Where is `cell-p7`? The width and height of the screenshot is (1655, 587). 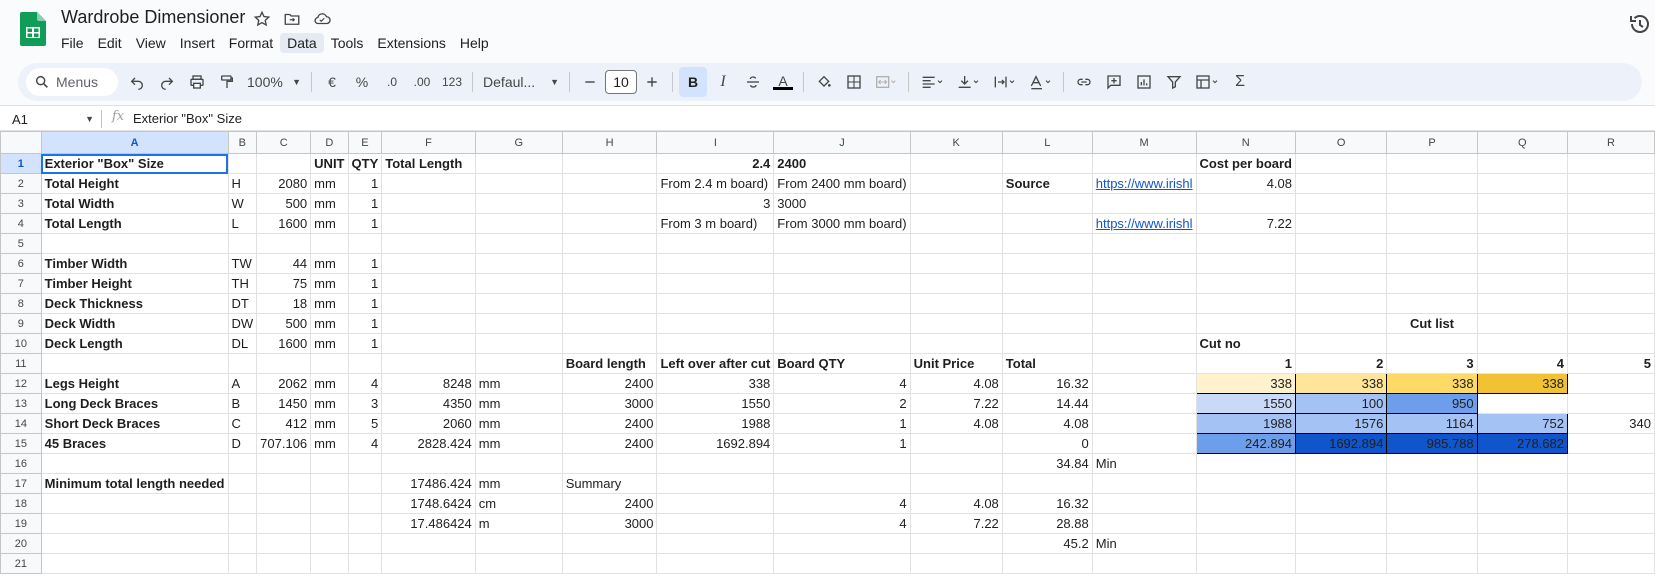
cell-p7 is located at coordinates (1432, 283).